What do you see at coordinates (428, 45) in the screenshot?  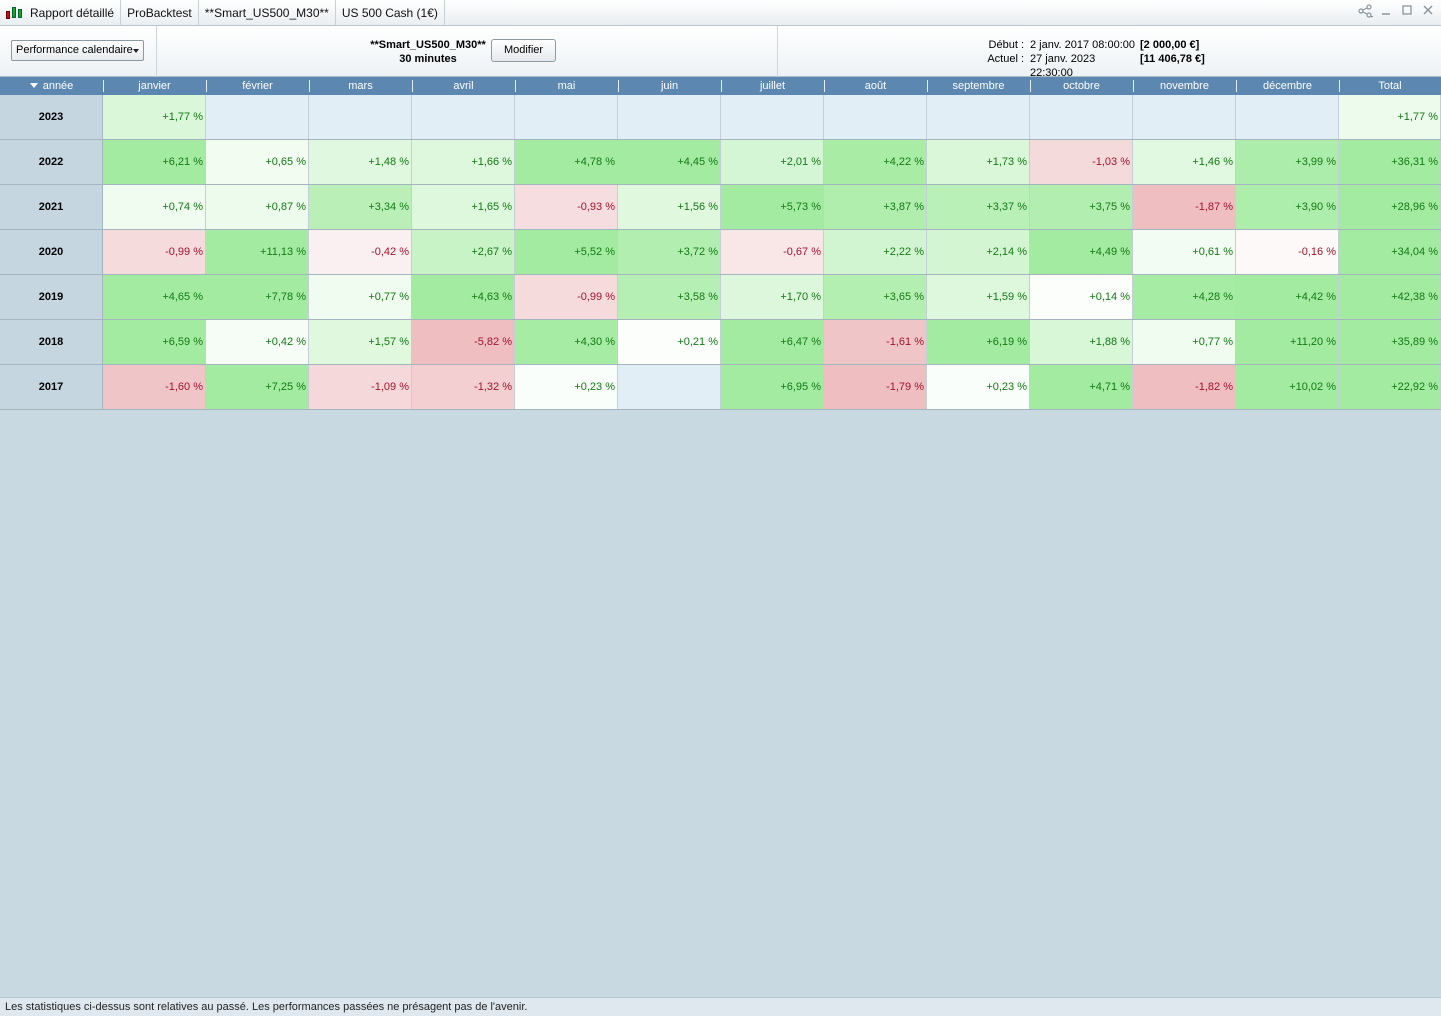 I see `strategy-name: **Smart_US500_M30**` at bounding box center [428, 45].